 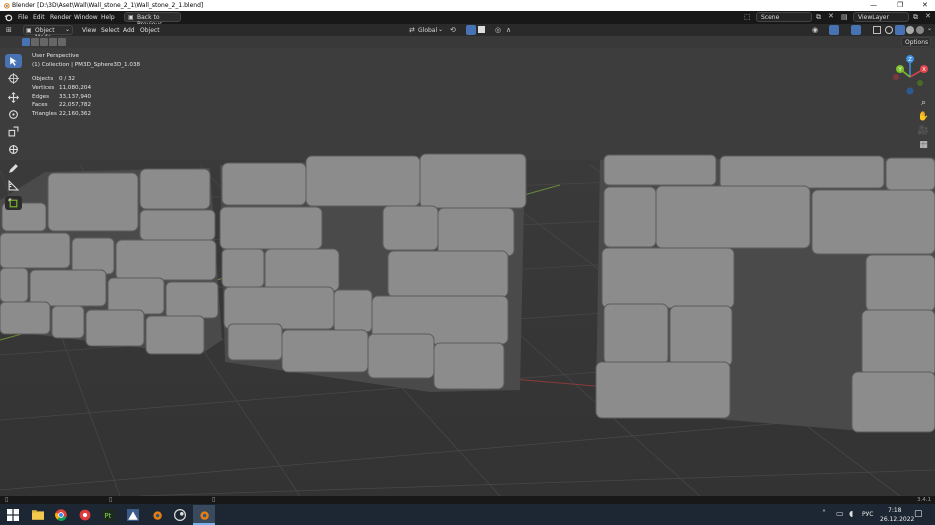 I want to click on options-dropdown: Options, so click(x=916, y=42).